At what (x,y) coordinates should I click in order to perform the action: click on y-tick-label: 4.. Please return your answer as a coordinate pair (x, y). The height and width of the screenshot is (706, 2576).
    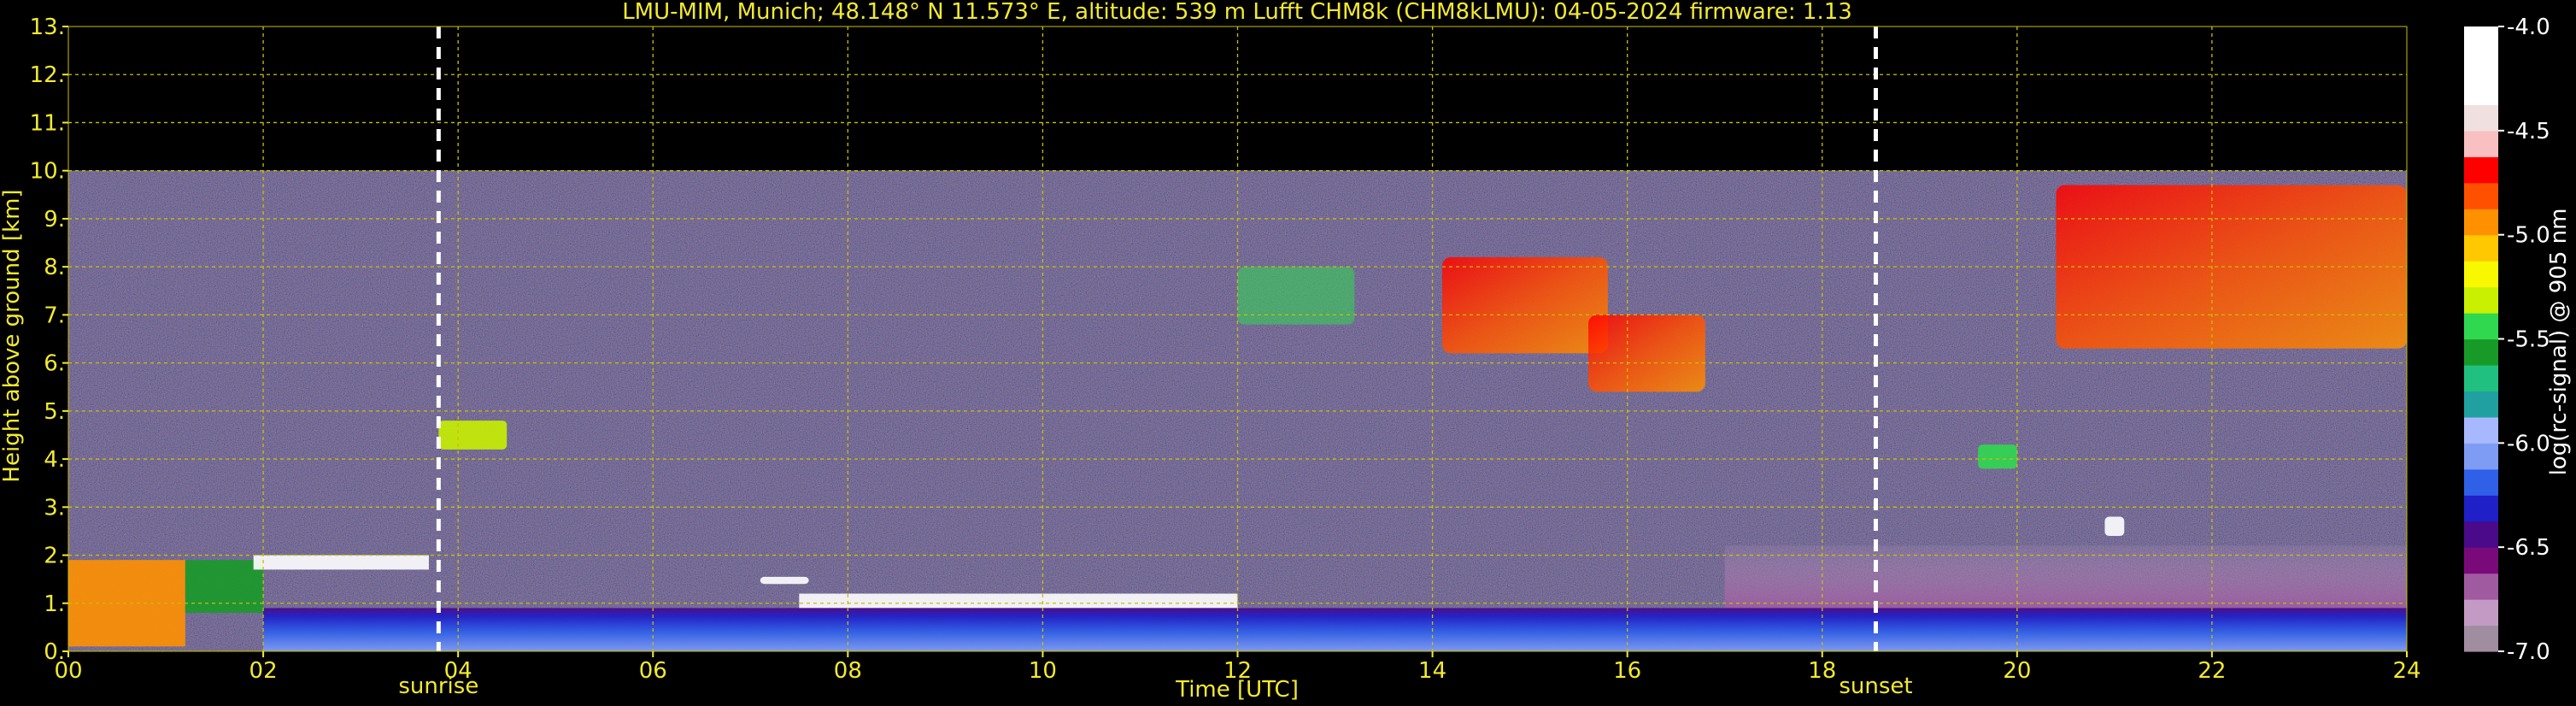
    Looking at the image, I should click on (54, 460).